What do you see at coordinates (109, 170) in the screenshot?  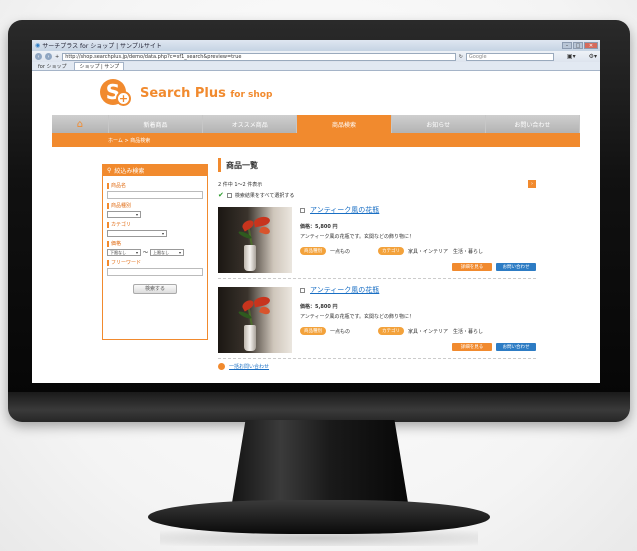 I see `search-icon: ⚲` at bounding box center [109, 170].